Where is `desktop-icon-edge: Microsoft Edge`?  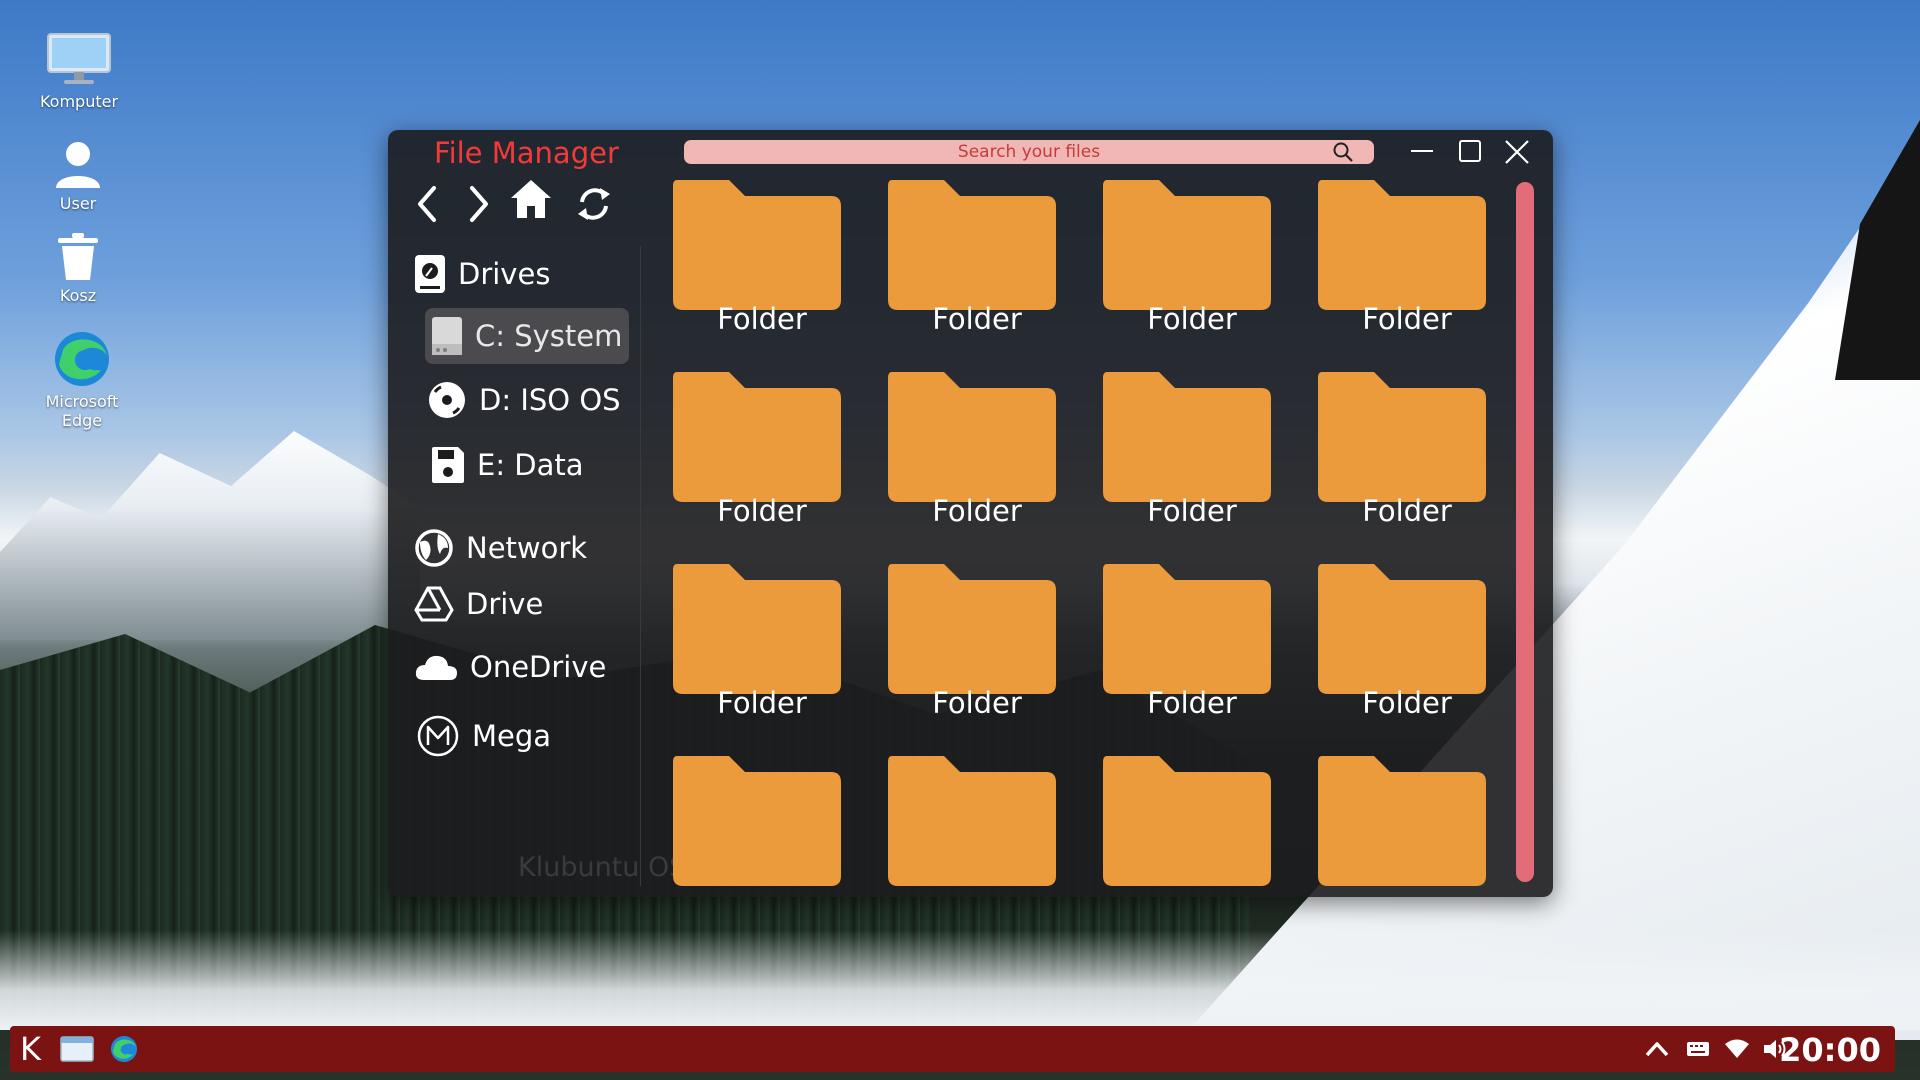
desktop-icon-edge: Microsoft Edge is located at coordinates (82, 380).